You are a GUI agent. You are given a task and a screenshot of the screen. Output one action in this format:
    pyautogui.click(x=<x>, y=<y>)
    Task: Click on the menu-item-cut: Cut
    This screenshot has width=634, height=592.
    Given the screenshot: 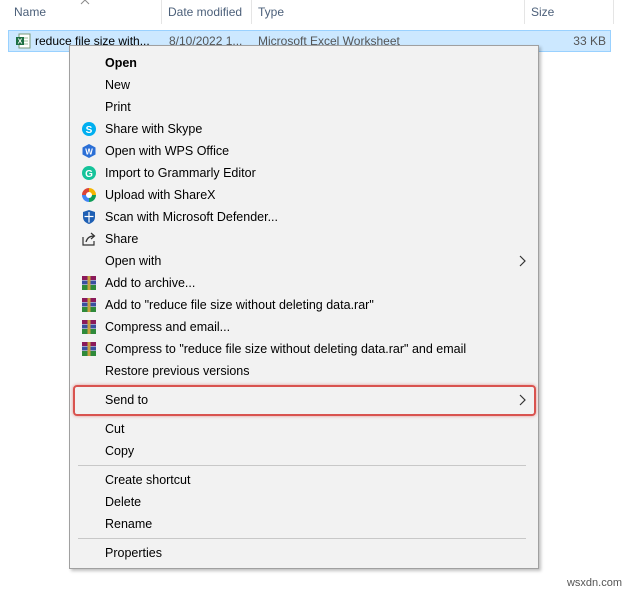 What is the action you would take?
    pyautogui.click(x=304, y=429)
    